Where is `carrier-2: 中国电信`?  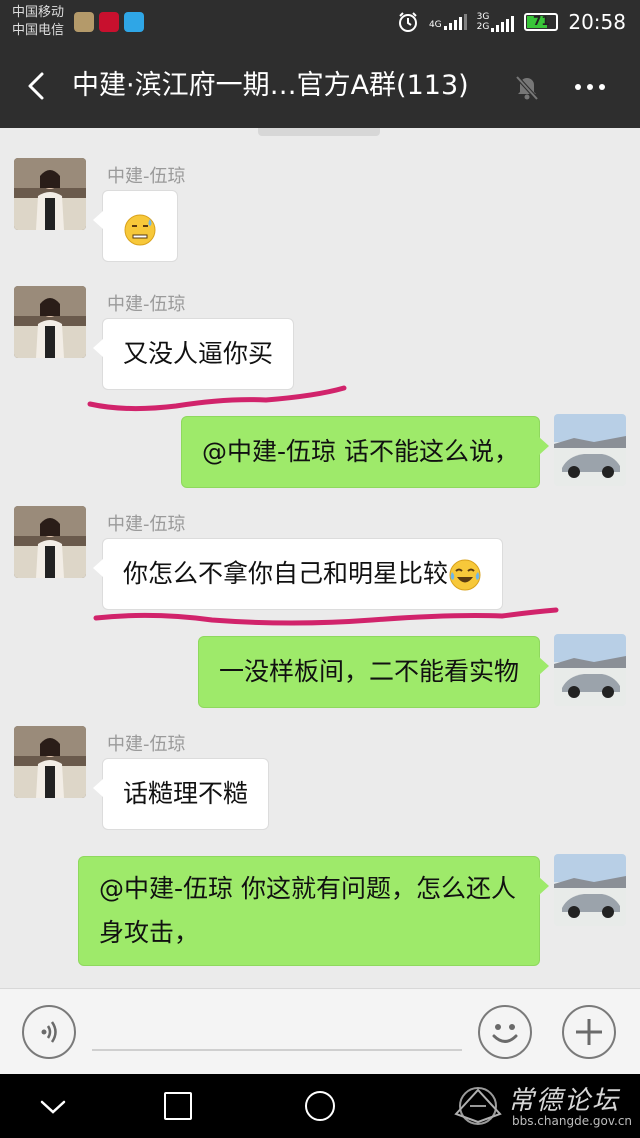 carrier-2: 中国电信 is located at coordinates (38, 30).